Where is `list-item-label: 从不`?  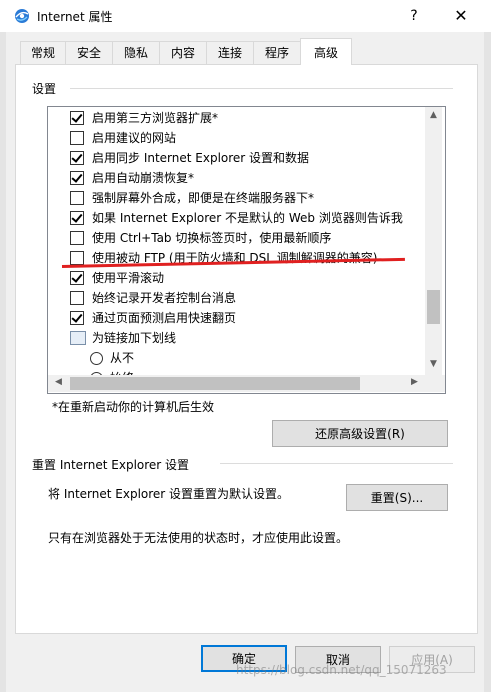
list-item-label: 从不 is located at coordinates (122, 358).